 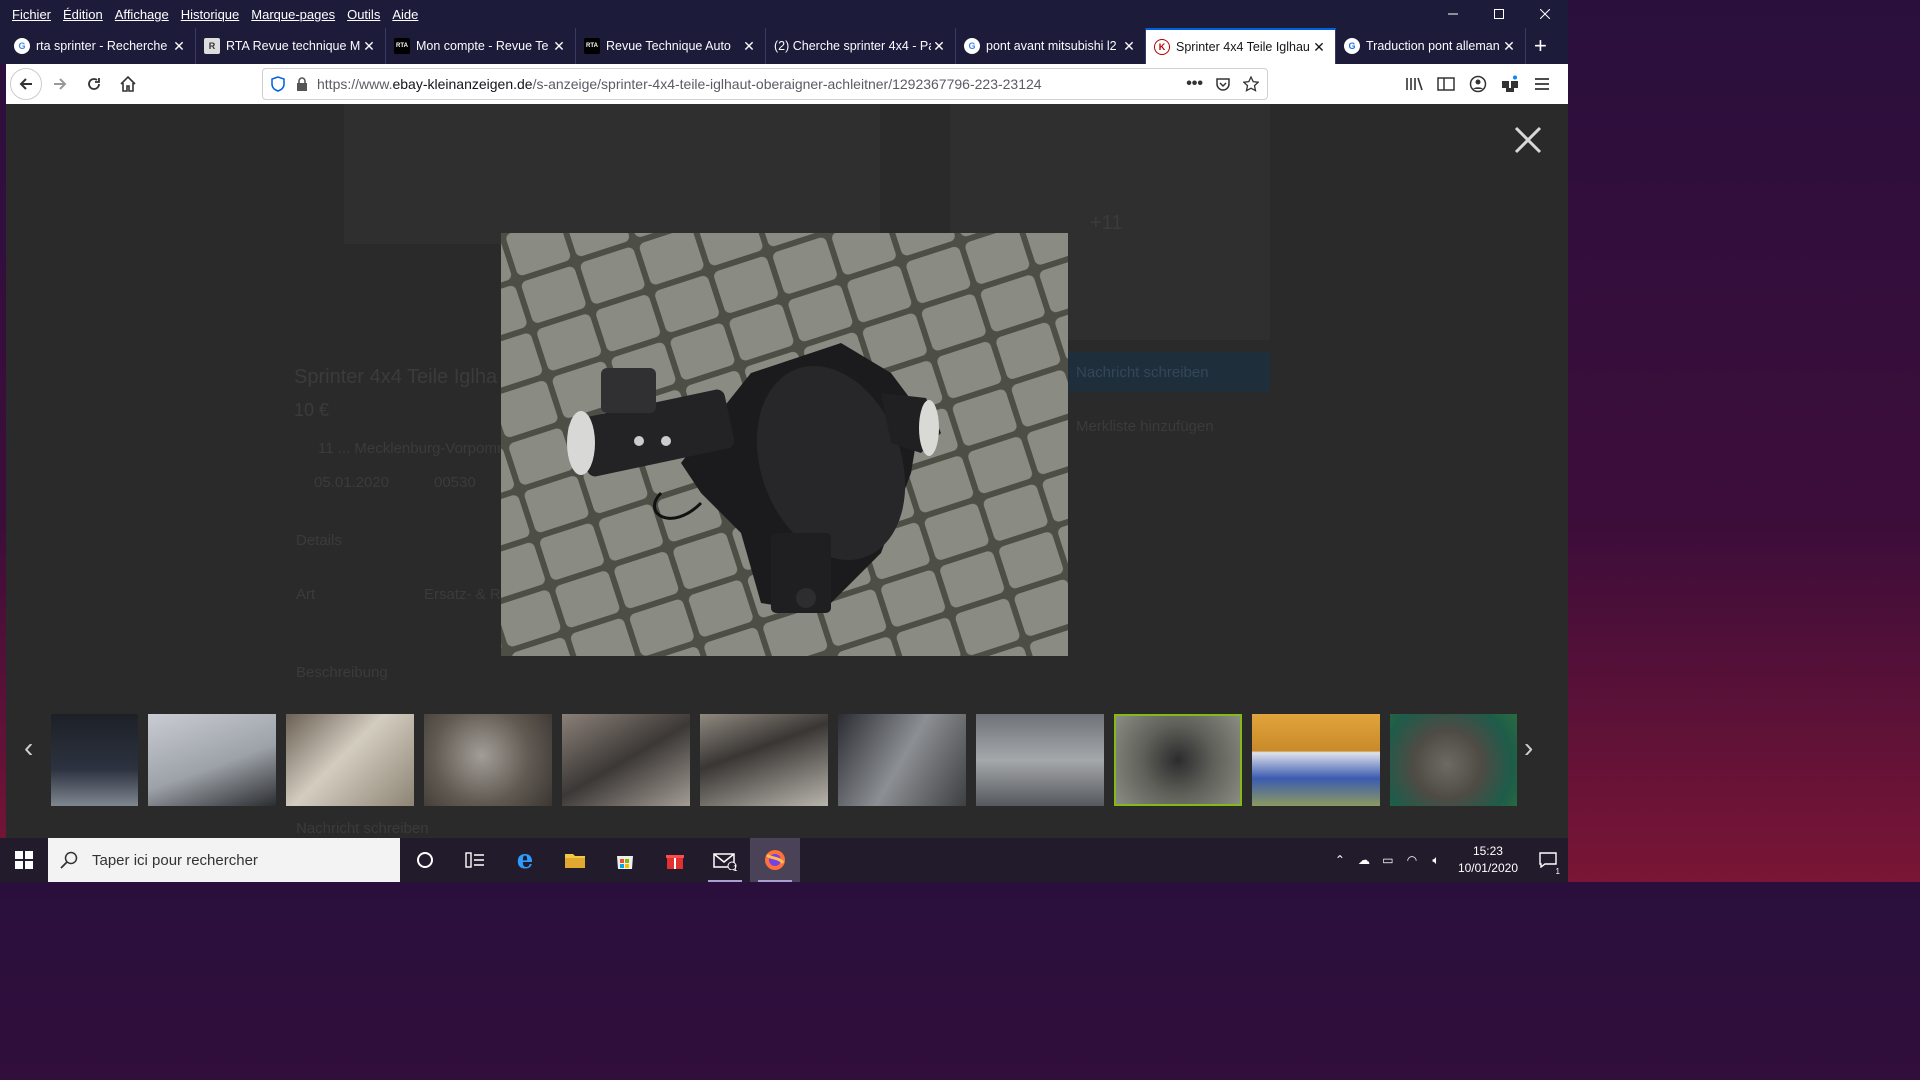 I want to click on more-images-count: +11, so click(x=1106, y=223).